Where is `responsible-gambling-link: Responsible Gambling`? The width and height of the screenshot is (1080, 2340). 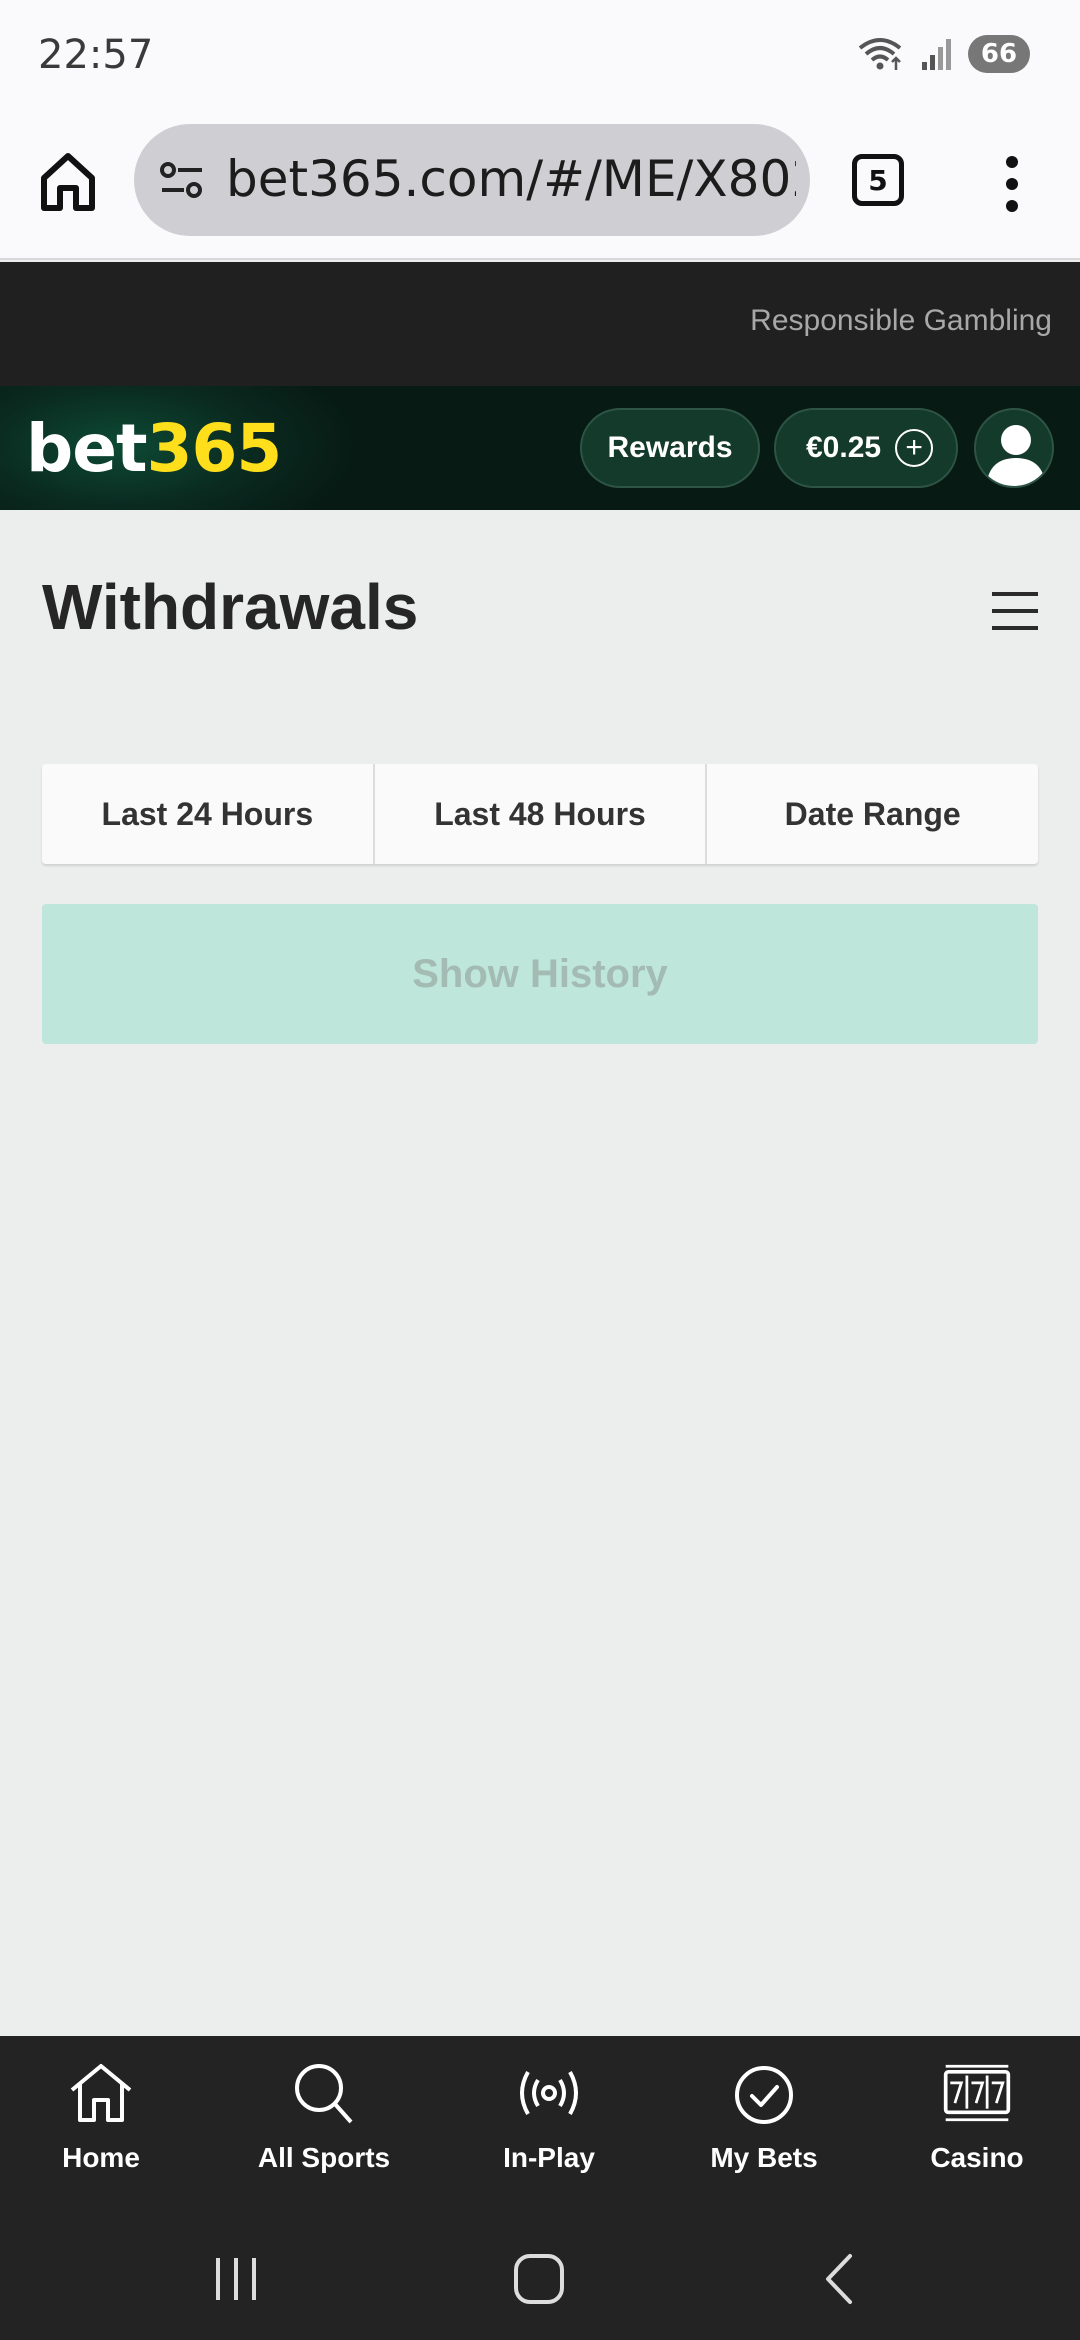
responsible-gambling-link: Responsible Gambling is located at coordinates (901, 321).